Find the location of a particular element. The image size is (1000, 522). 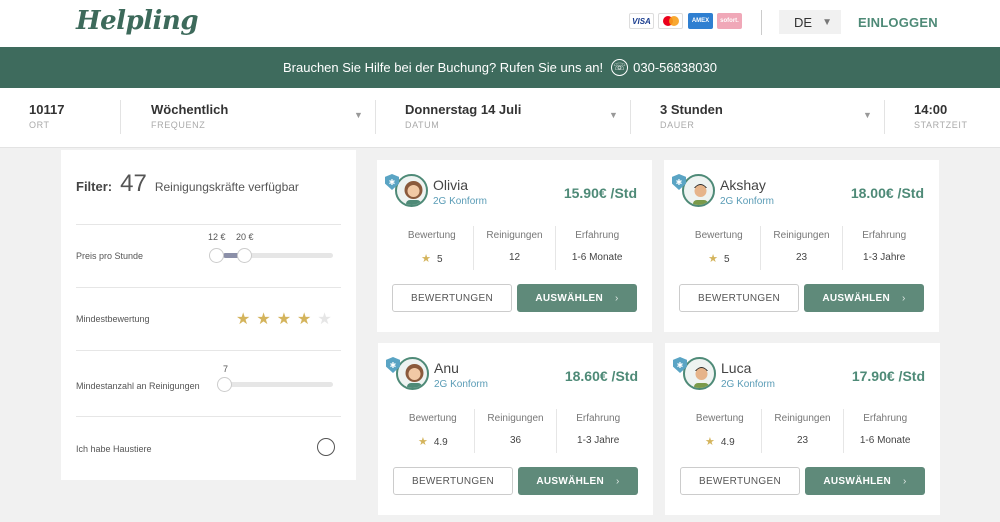

ort-value: 10117 is located at coordinates (47, 109).